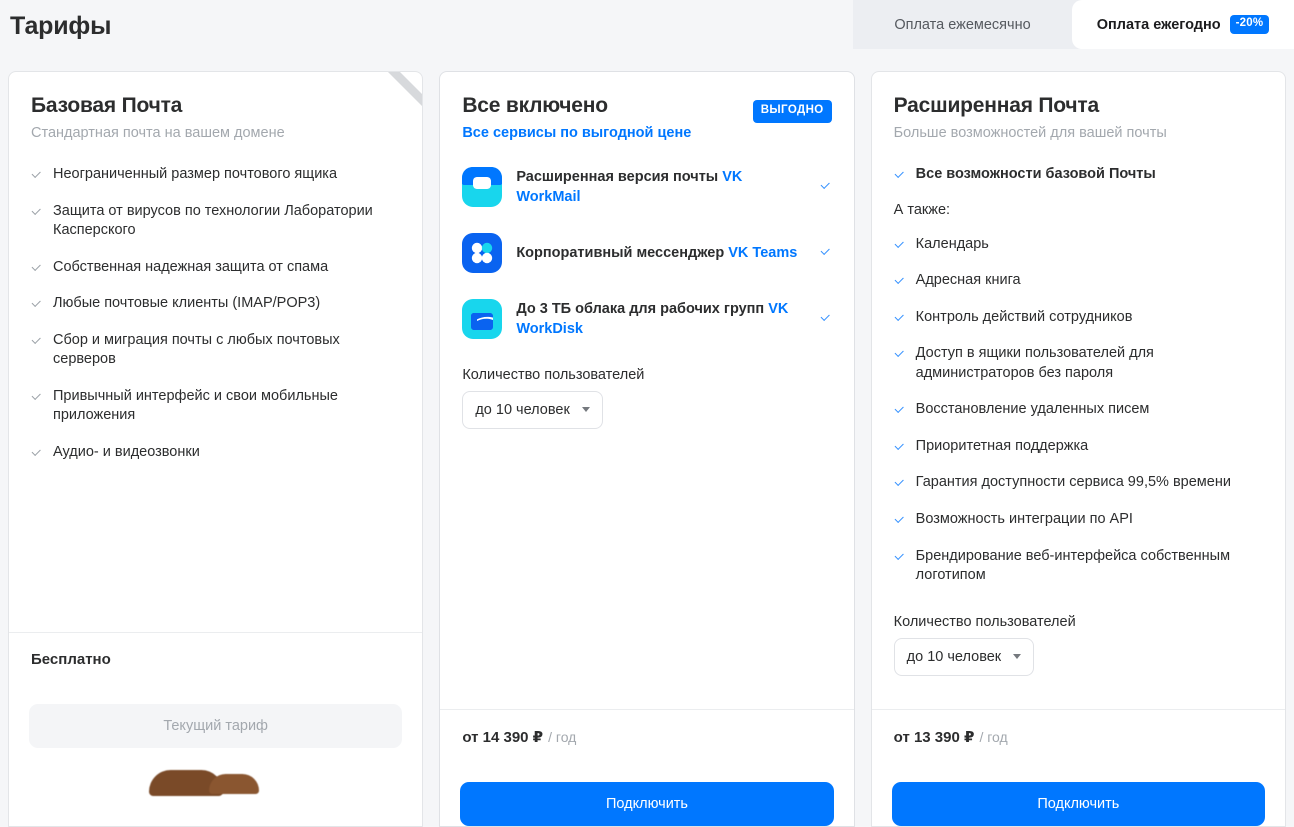 The height and width of the screenshot is (827, 1294). What do you see at coordinates (1024, 316) in the screenshot?
I see `feature-label: Контроль действий сотрудников` at bounding box center [1024, 316].